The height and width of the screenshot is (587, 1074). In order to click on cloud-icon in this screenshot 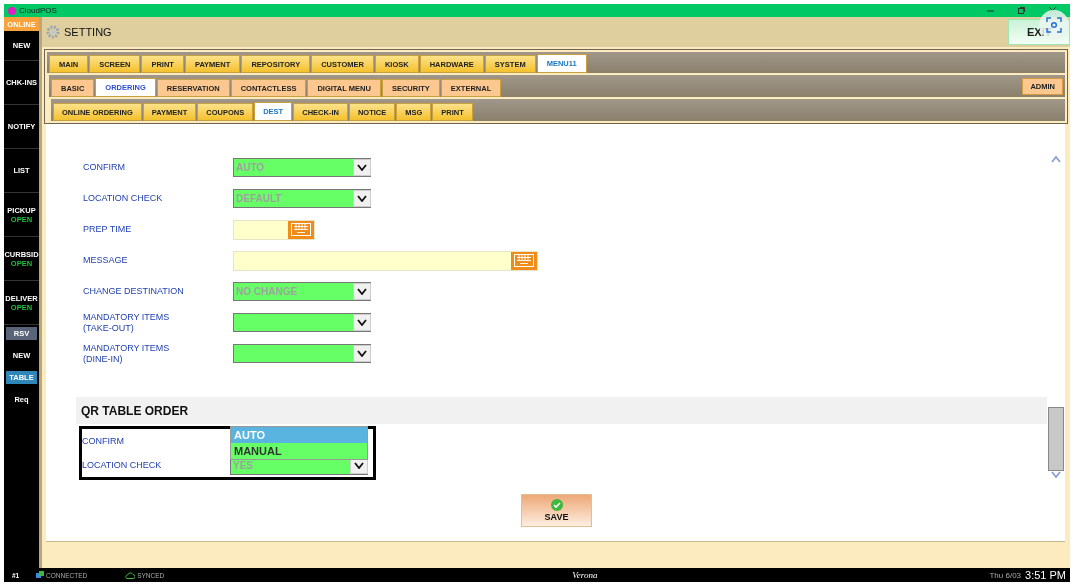, I will do `click(130, 575)`.